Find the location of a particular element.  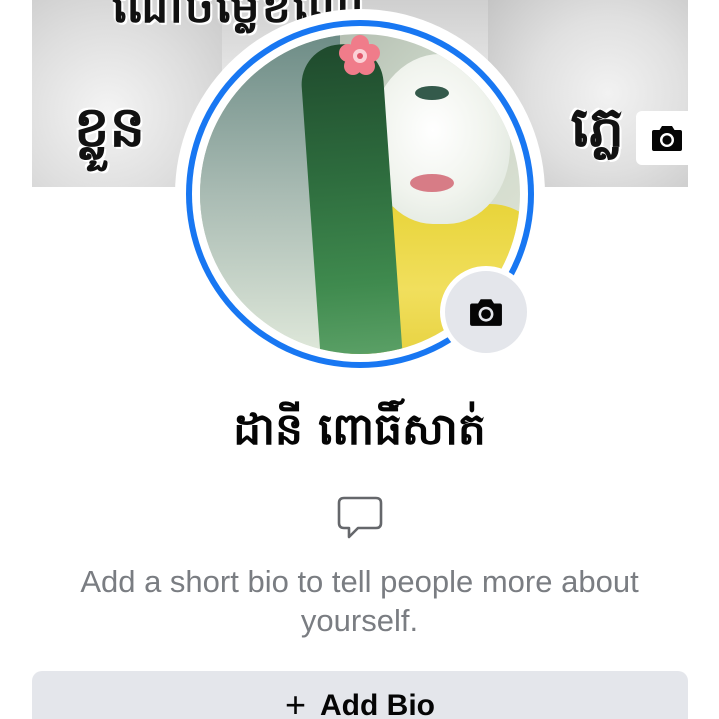

add-bio-button: + Add Bio is located at coordinates (360, 695).